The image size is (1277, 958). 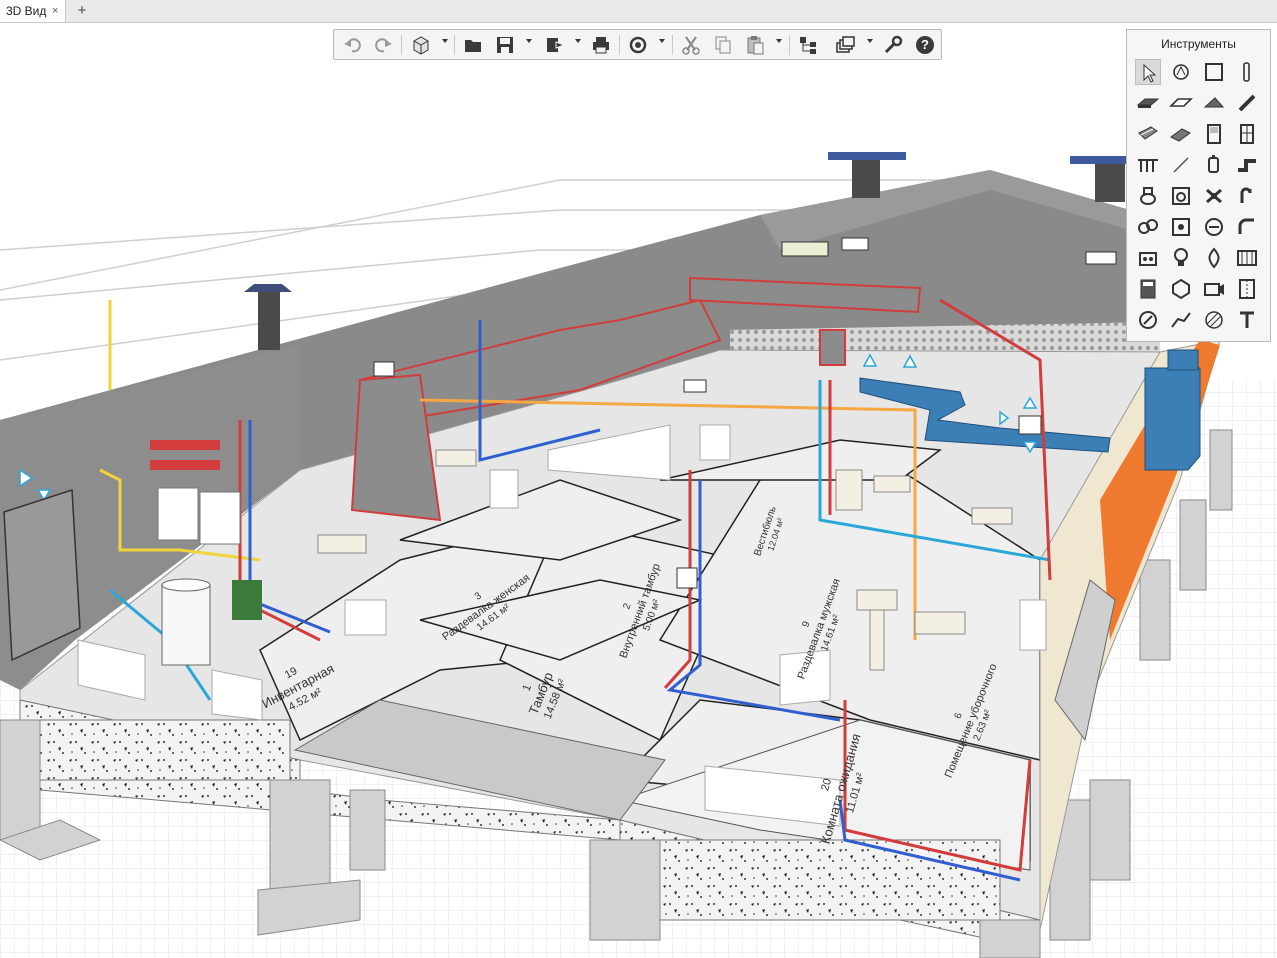 I want to click on stair-tool-icon, so click(x=1148, y=134).